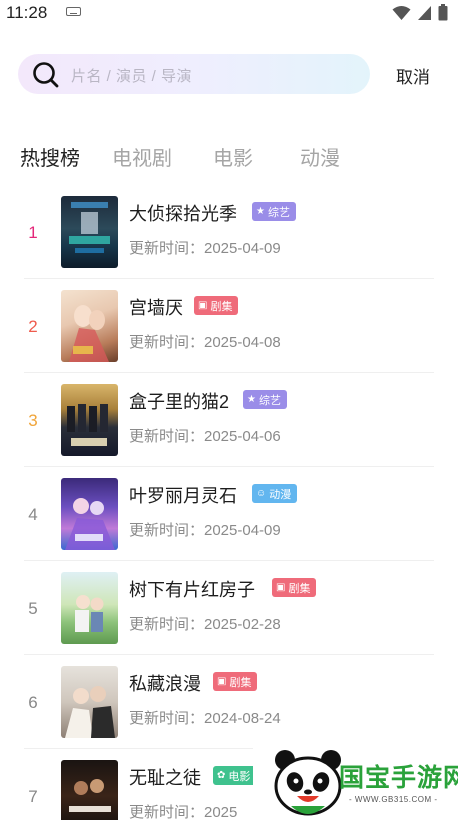 Image resolution: width=458 pixels, height=820 pixels. Describe the element at coordinates (205, 624) in the screenshot. I see `update-time: 更新时间：2025-02-28` at that location.